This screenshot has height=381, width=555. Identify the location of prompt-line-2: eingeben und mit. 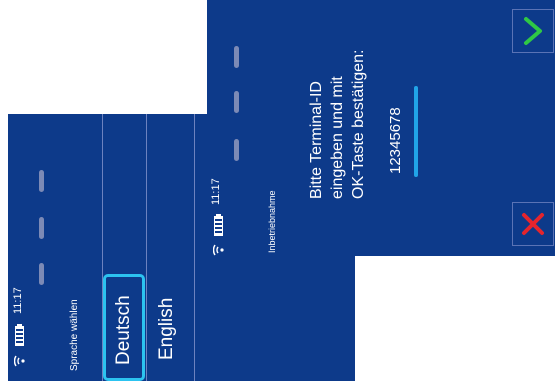
(337, 137).